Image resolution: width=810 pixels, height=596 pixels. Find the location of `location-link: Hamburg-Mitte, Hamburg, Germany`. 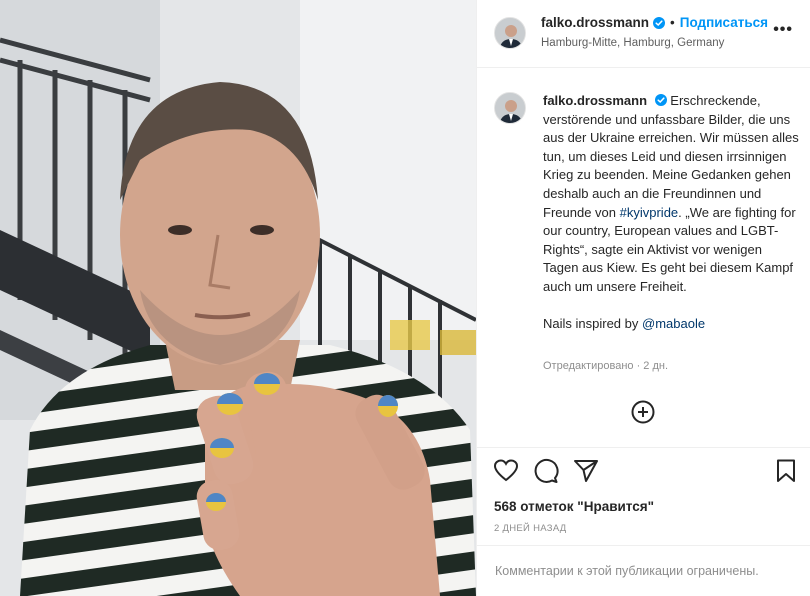

location-link: Hamburg-Mitte, Hamburg, Germany is located at coordinates (632, 43).